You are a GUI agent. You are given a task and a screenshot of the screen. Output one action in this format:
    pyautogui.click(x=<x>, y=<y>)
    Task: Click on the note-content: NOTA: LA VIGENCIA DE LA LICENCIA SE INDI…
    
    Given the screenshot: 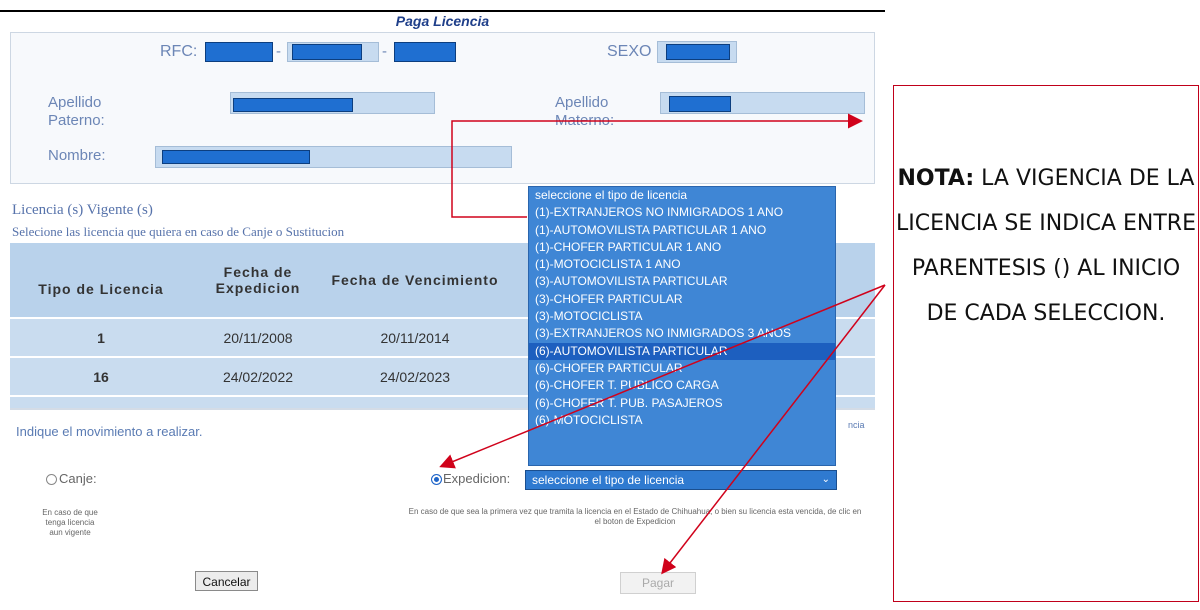 What is the action you would take?
    pyautogui.click(x=1046, y=246)
    